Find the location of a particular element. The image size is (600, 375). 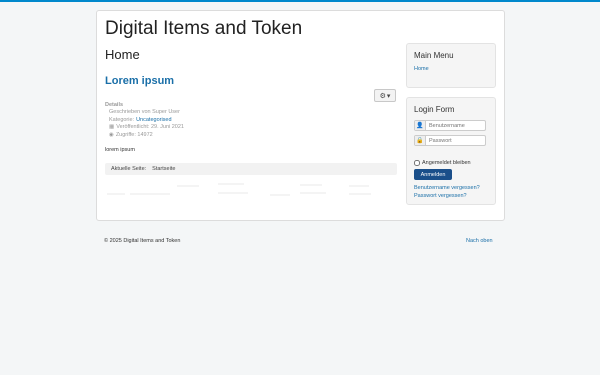

password-field: 🔒 is located at coordinates (450, 140).